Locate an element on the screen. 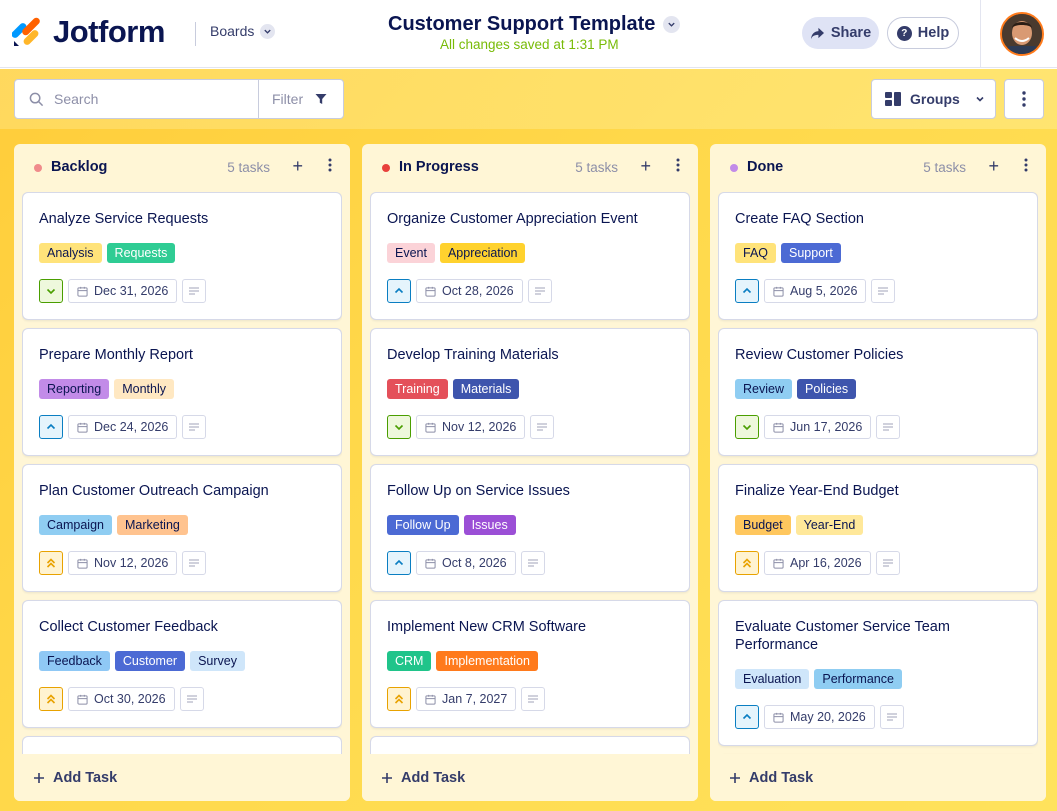  user-avatar-image is located at coordinates (1022, 34).